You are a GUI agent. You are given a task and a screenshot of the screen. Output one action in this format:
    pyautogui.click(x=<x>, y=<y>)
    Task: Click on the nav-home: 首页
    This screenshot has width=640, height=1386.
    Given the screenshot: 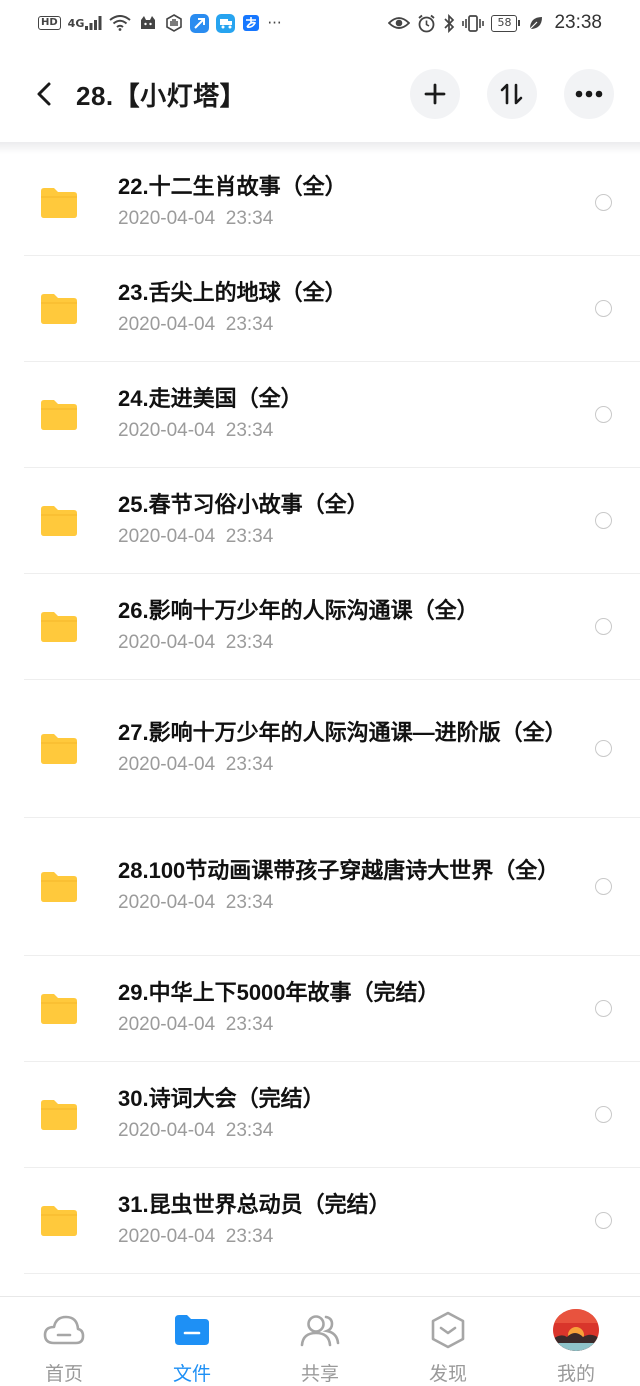 What is the action you would take?
    pyautogui.click(x=64, y=1341)
    